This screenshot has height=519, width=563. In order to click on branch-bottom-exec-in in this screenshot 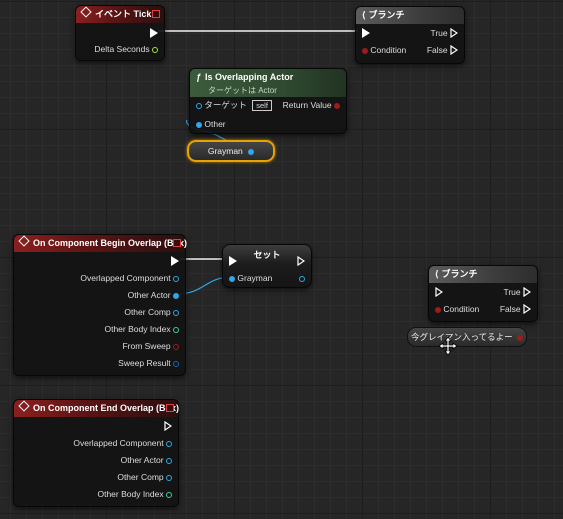, I will do `click(439, 292)`.